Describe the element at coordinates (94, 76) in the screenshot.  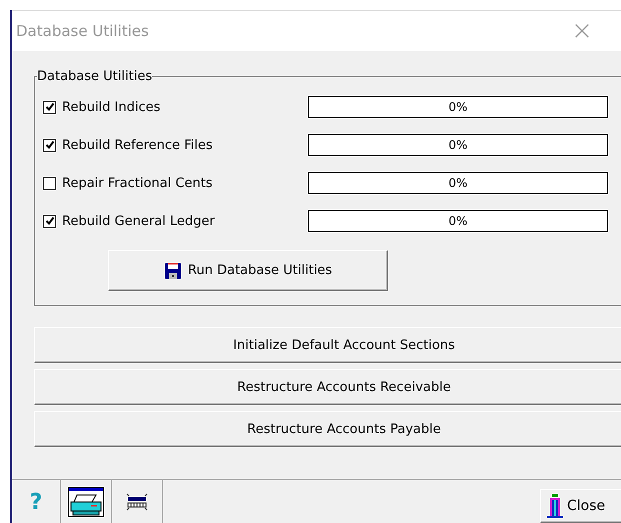
I see `group-title: Database Utilities` at that location.